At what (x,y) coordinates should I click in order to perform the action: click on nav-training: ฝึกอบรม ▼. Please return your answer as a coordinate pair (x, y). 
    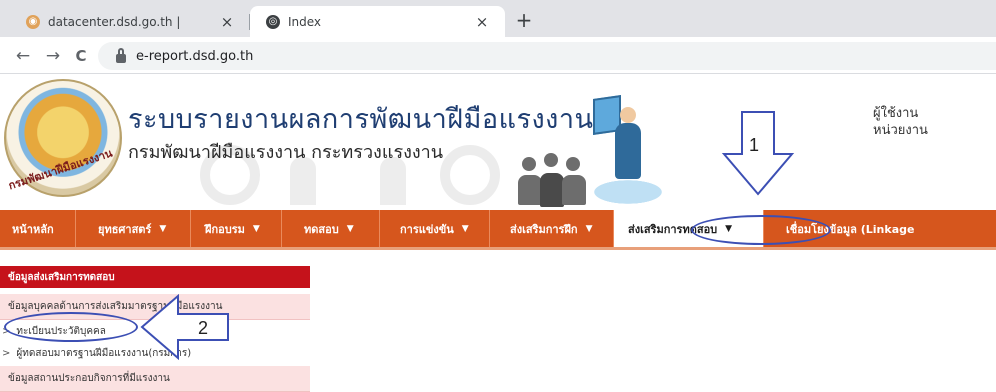
    Looking at the image, I should click on (236, 228).